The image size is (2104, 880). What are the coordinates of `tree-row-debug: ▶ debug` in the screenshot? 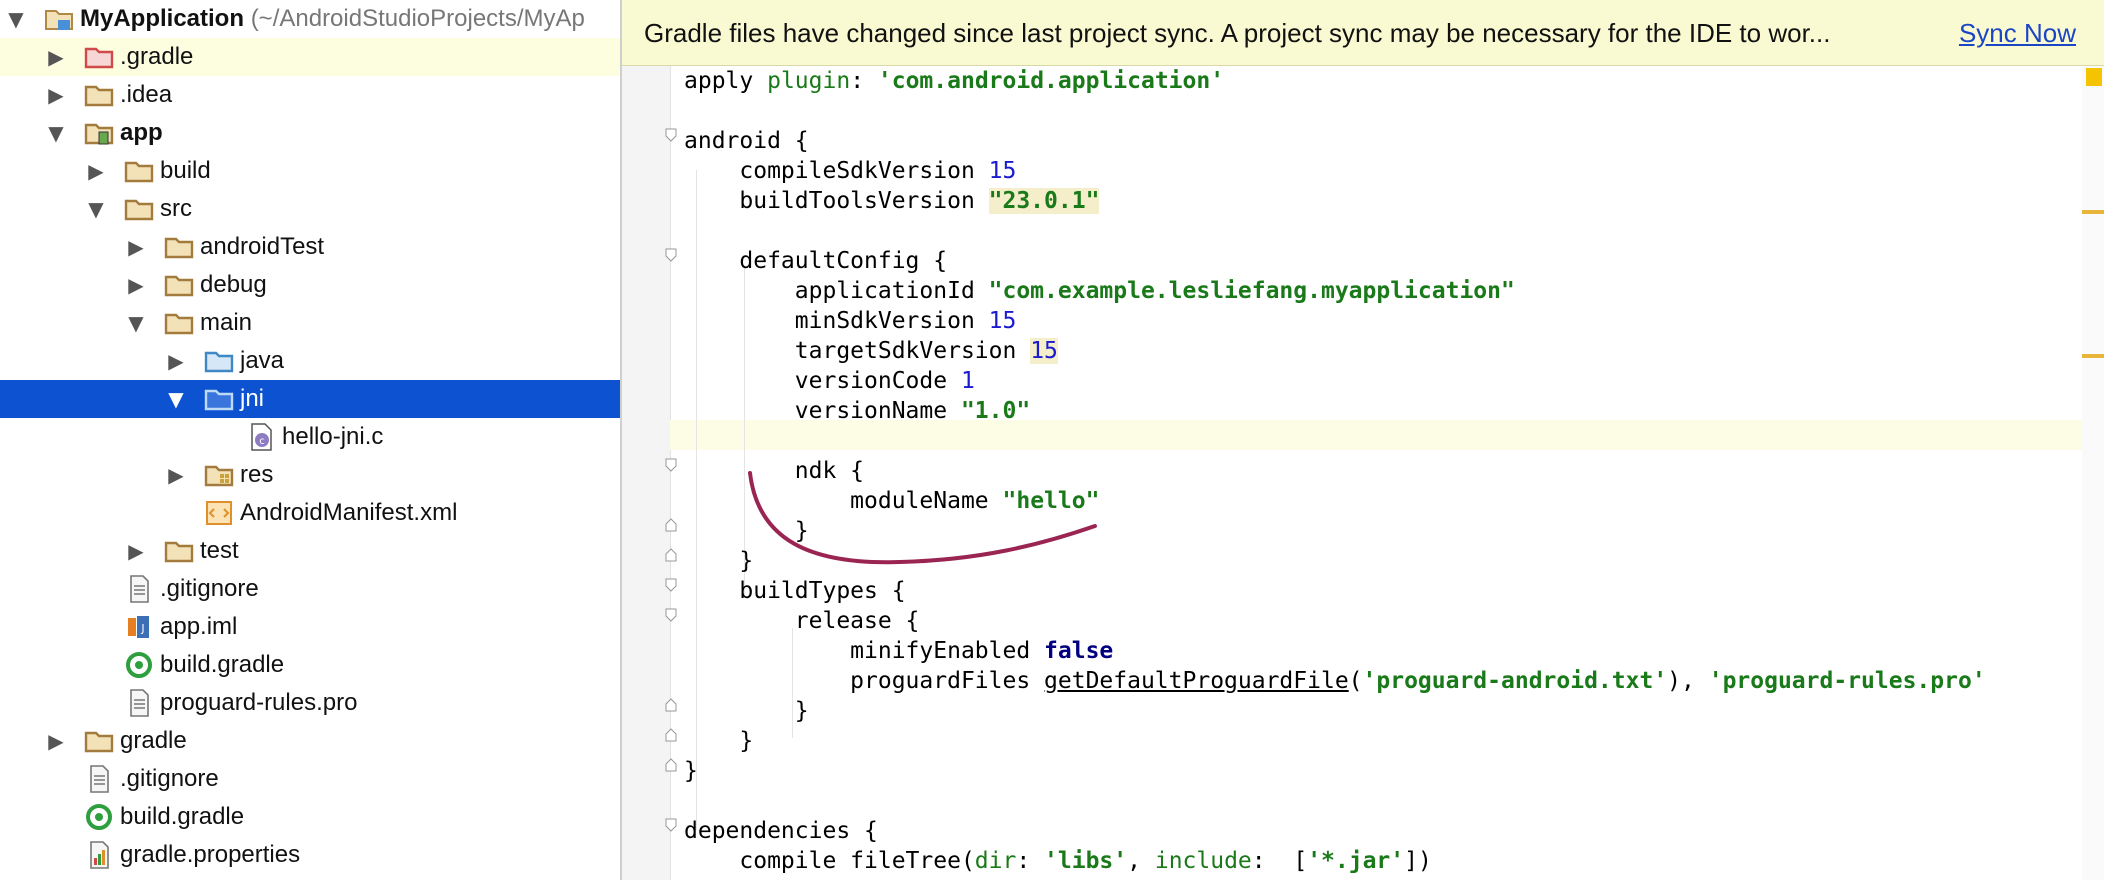 It's located at (310, 285).